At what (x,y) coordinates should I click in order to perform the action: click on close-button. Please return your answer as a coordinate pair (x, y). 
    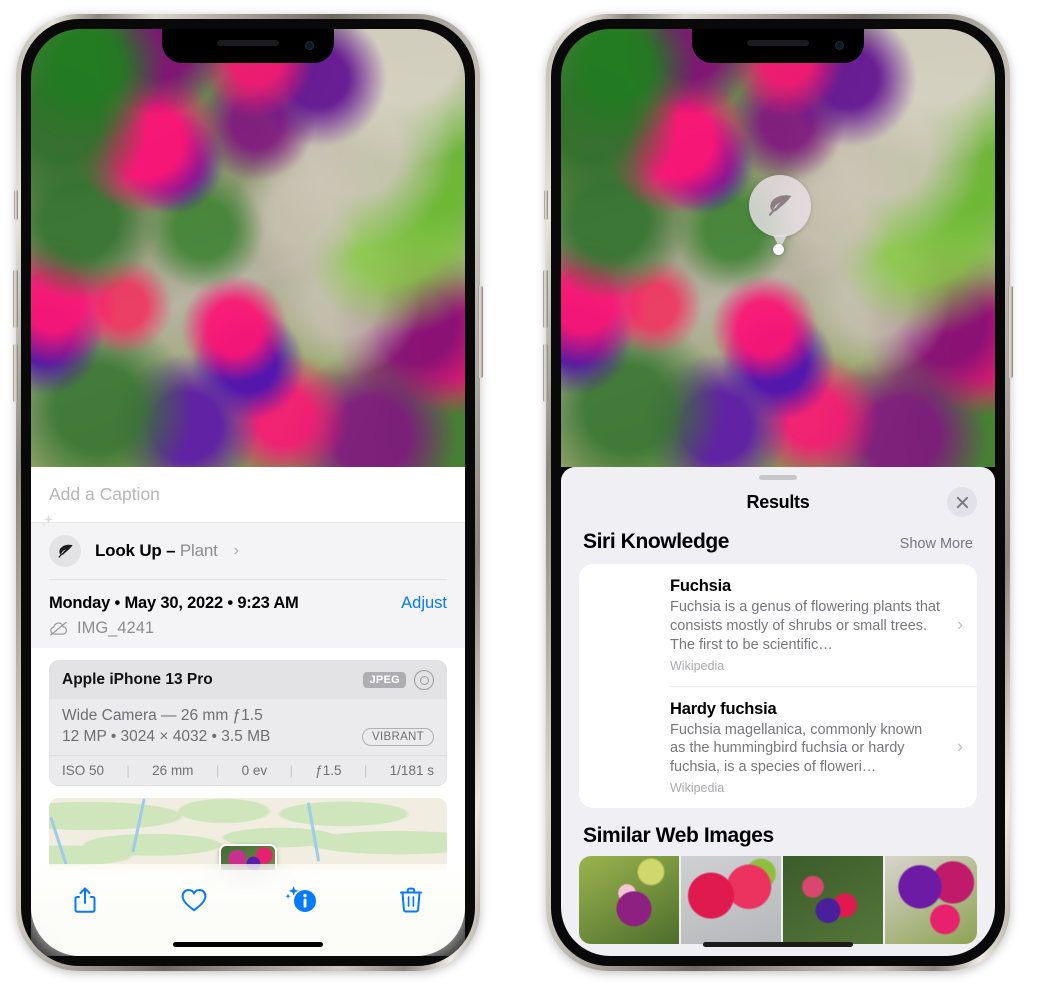
    Looking at the image, I should click on (962, 502).